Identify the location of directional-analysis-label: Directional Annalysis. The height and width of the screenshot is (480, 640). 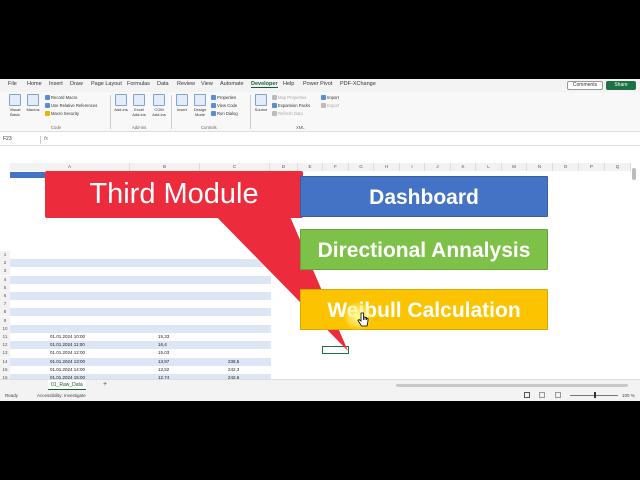
(424, 250).